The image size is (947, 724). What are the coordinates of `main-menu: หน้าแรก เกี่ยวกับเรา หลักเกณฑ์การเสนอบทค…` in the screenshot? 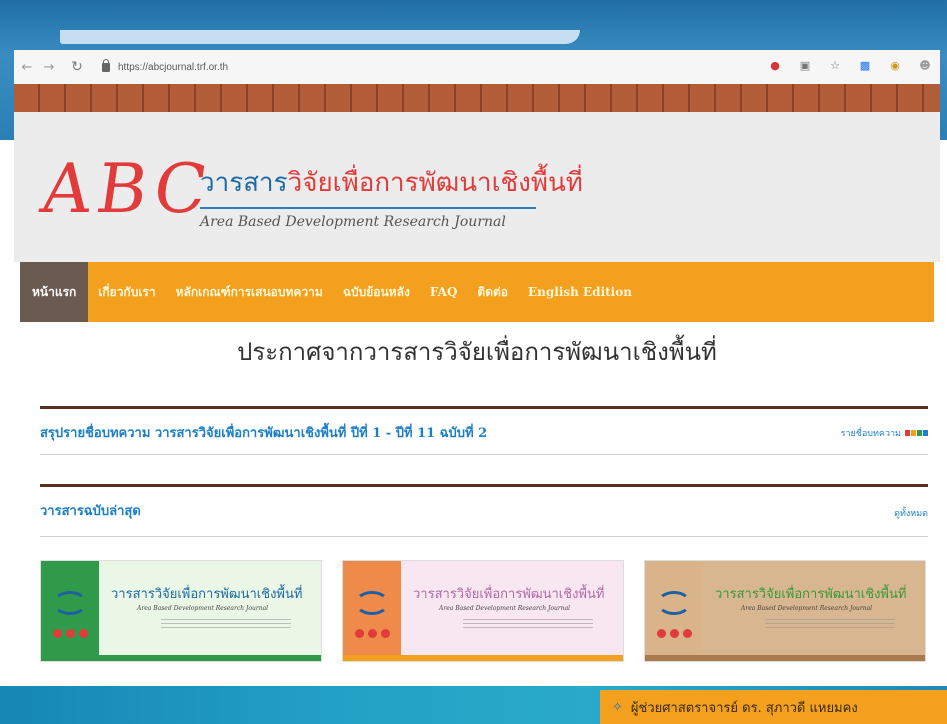 It's located at (477, 292).